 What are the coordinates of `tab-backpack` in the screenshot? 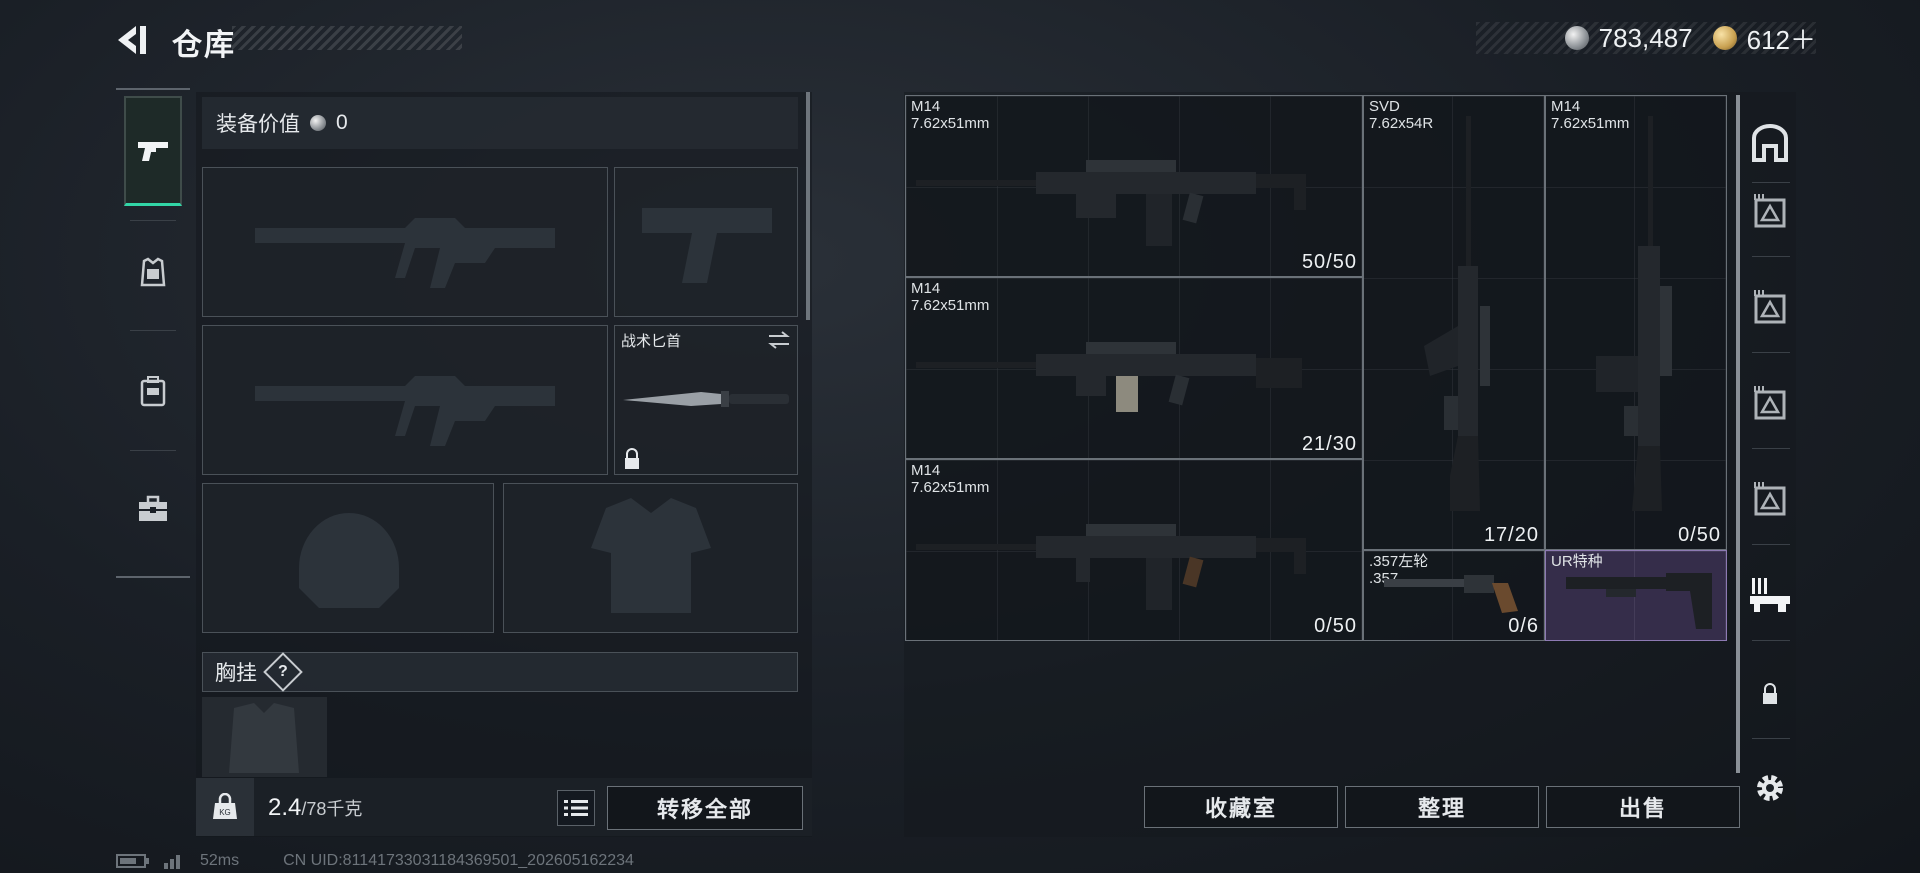 It's located at (153, 391).